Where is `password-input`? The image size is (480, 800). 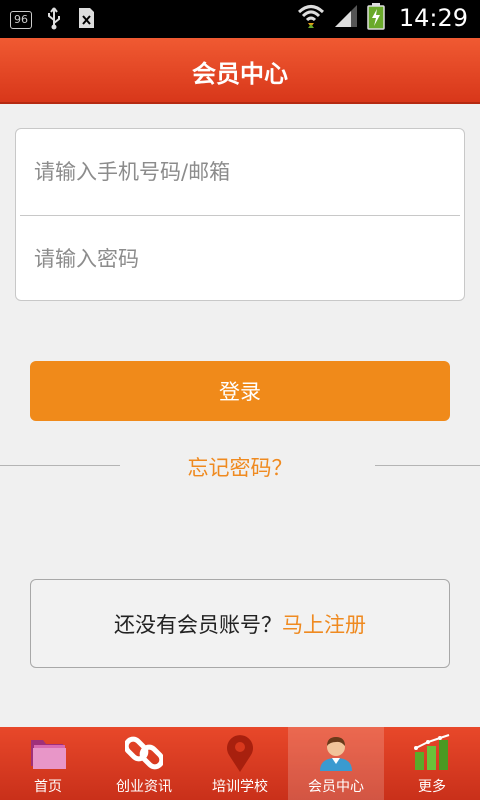 password-input is located at coordinates (240, 259).